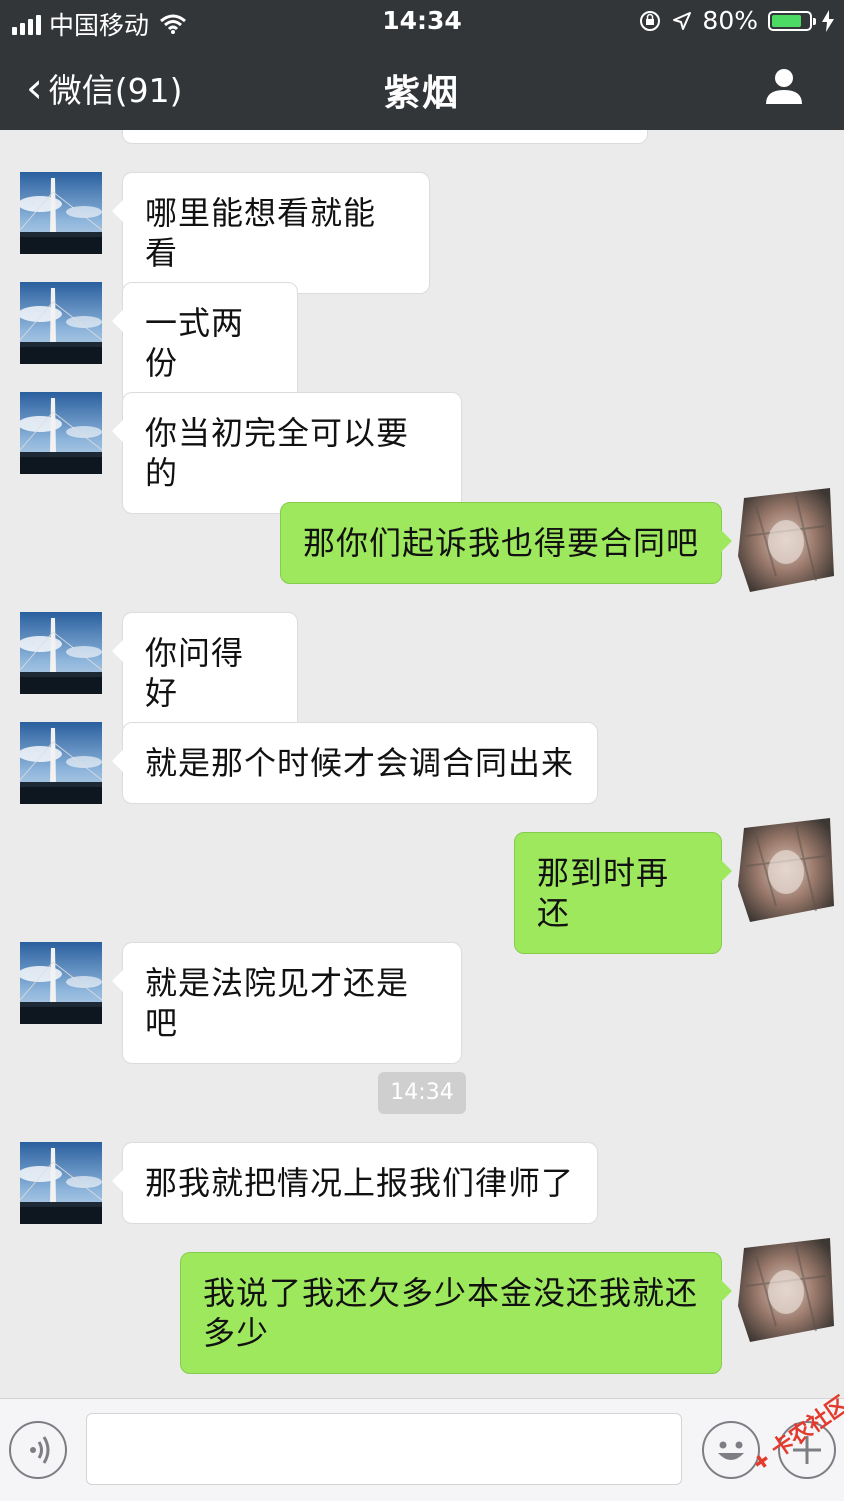 This screenshot has height=1501, width=844. Describe the element at coordinates (287, 1003) in the screenshot. I see `incoming-message-bubble: 就是法院见才还是吧` at that location.